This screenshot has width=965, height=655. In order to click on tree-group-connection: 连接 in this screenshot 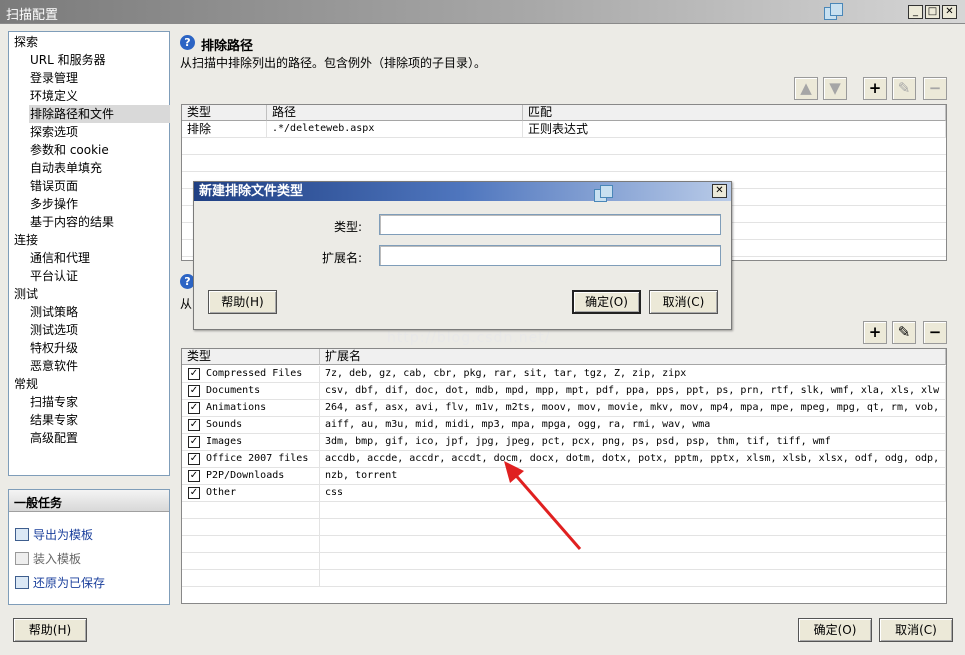, I will do `click(26, 240)`.